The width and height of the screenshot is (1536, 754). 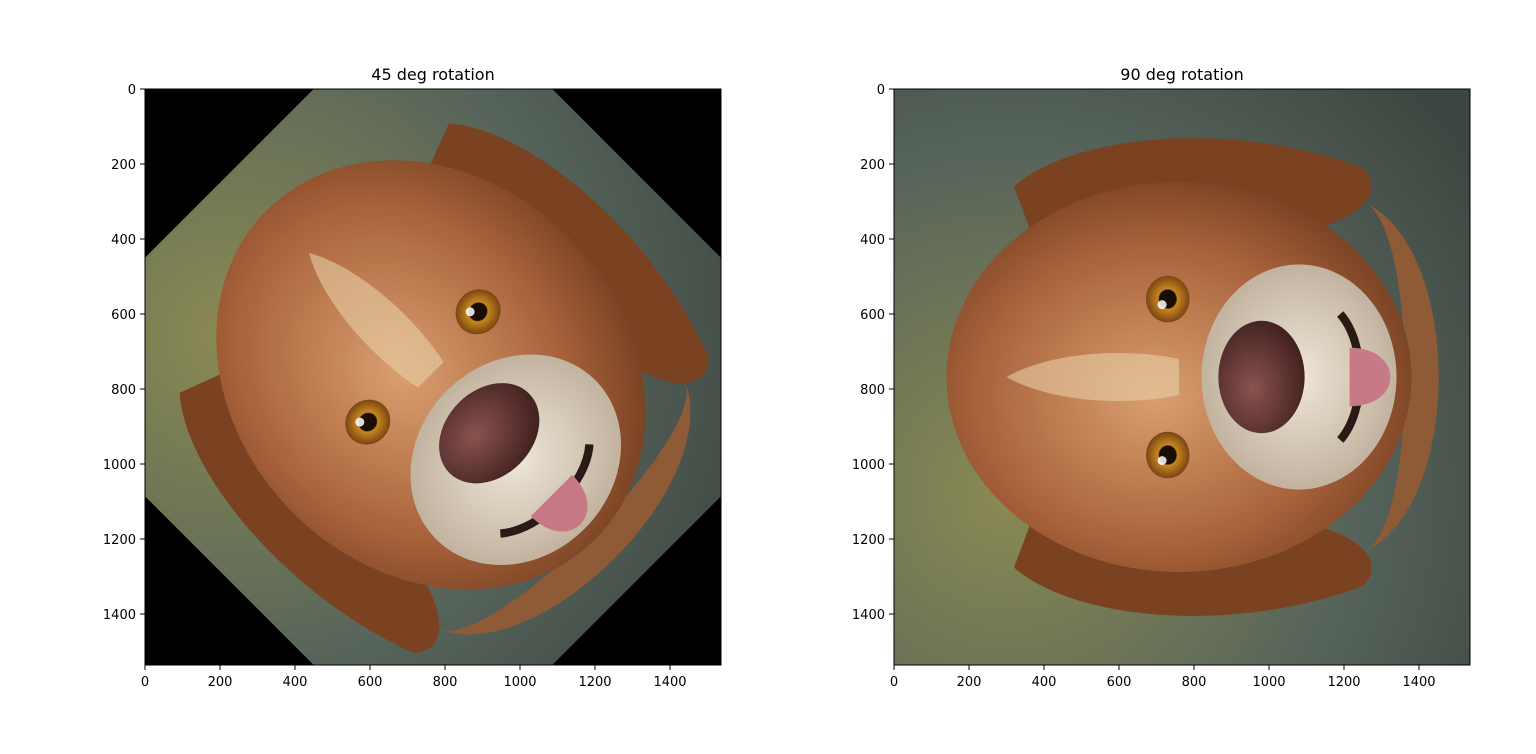 I want to click on dog-eye-right, so click(x=1168, y=299).